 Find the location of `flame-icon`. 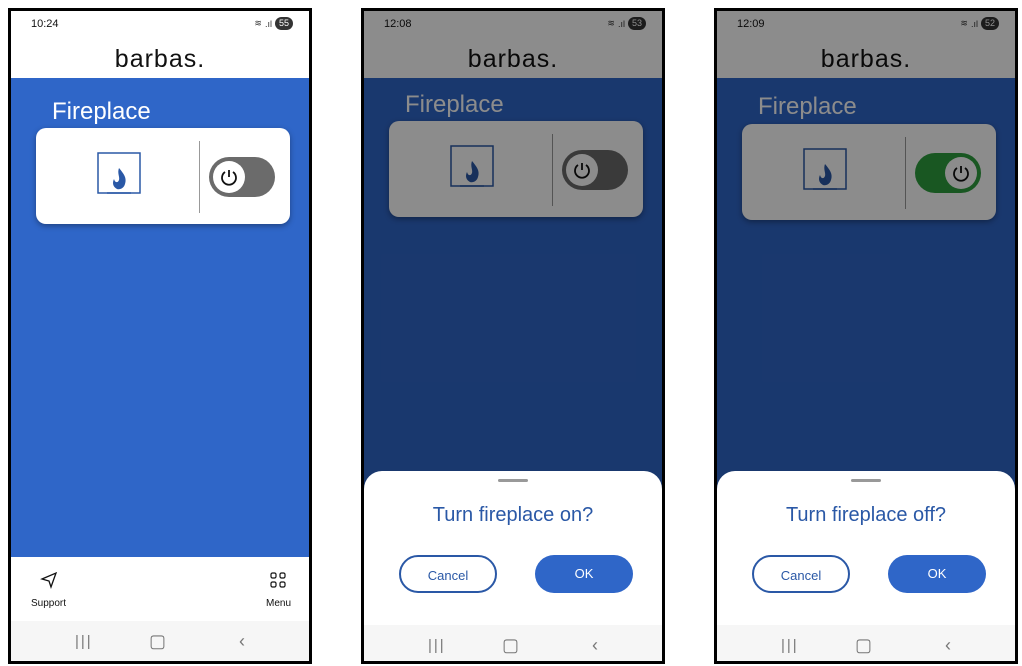

flame-icon is located at coordinates (119, 174).